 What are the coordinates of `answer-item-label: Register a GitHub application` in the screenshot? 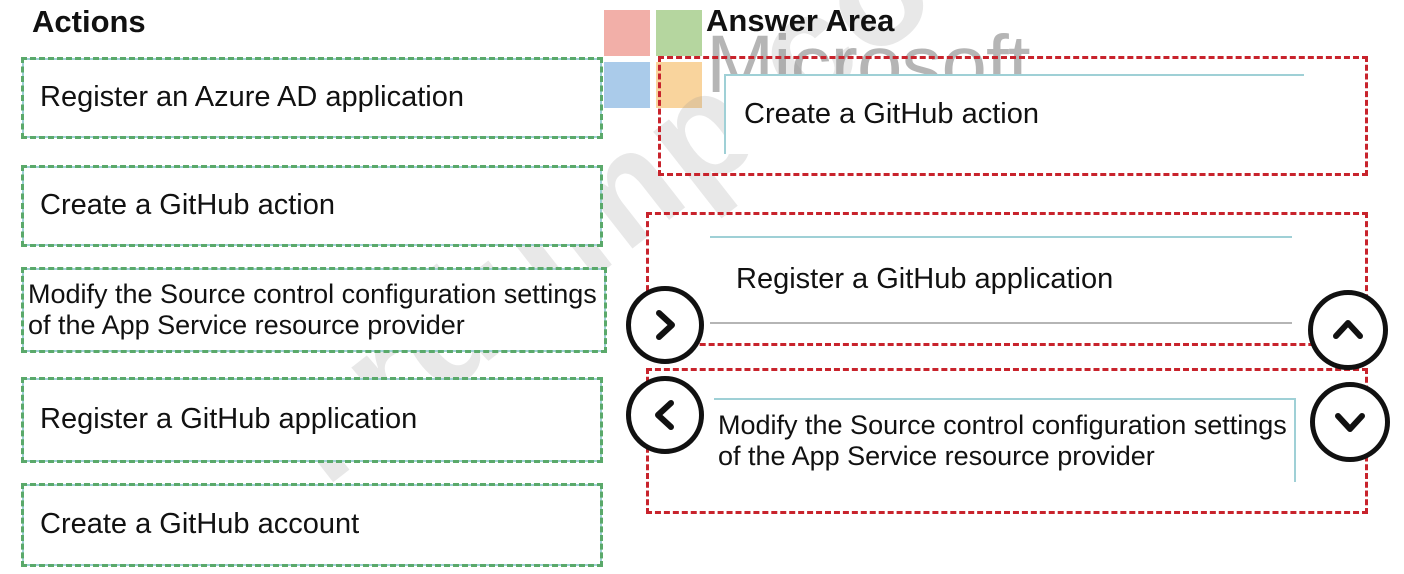 It's located at (925, 279).